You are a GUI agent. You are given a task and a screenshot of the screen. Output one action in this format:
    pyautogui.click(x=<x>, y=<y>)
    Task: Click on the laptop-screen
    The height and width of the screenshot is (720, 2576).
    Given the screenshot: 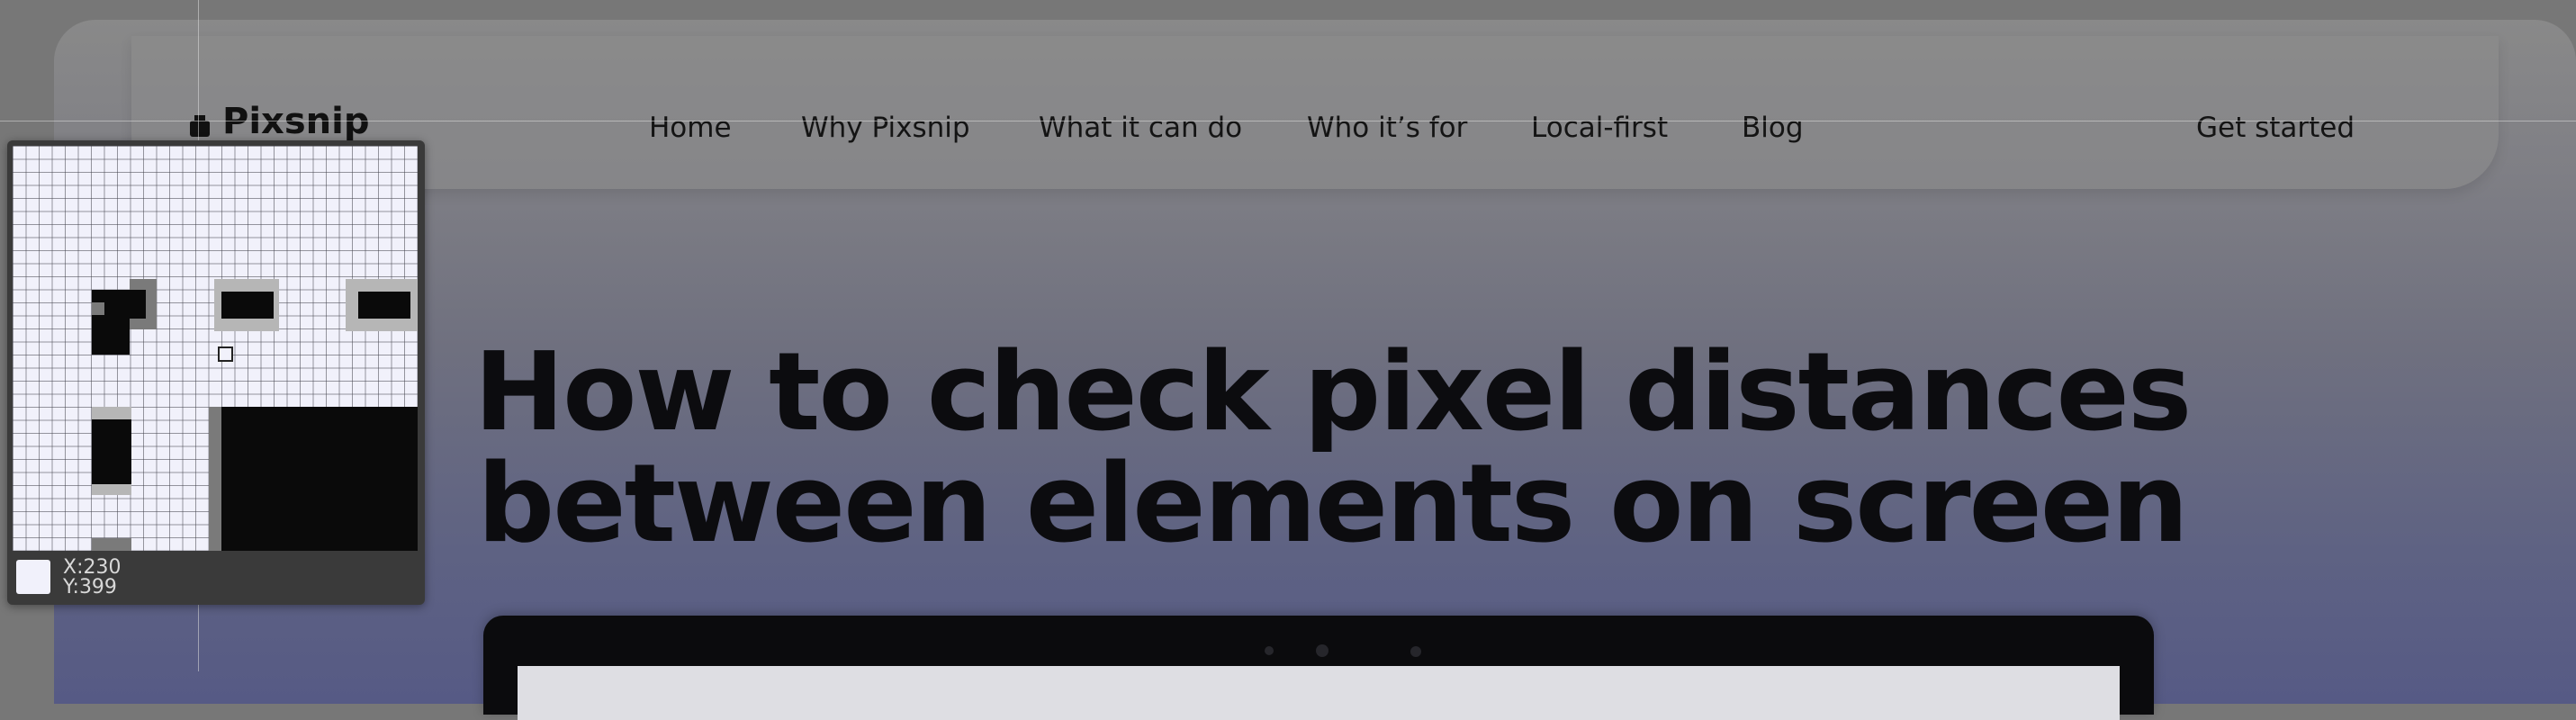 What is the action you would take?
    pyautogui.click(x=1319, y=693)
    